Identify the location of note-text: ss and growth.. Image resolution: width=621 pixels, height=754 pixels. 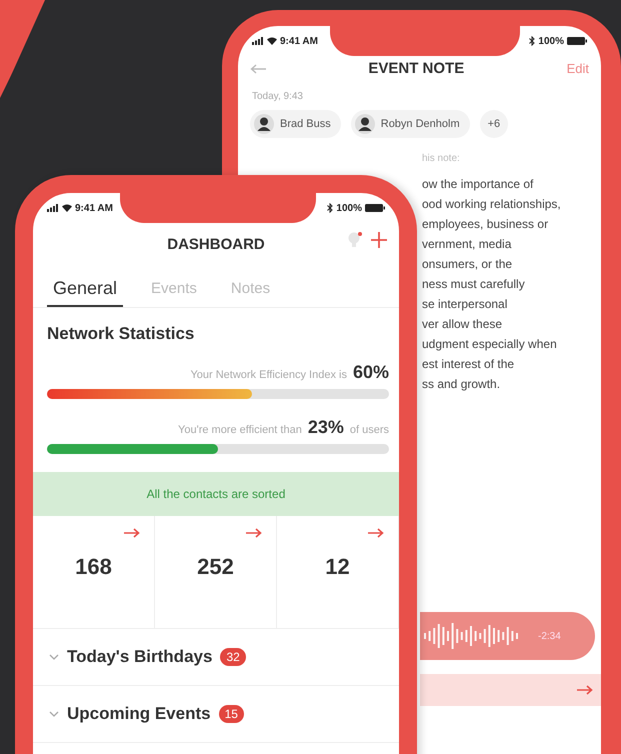
(462, 384).